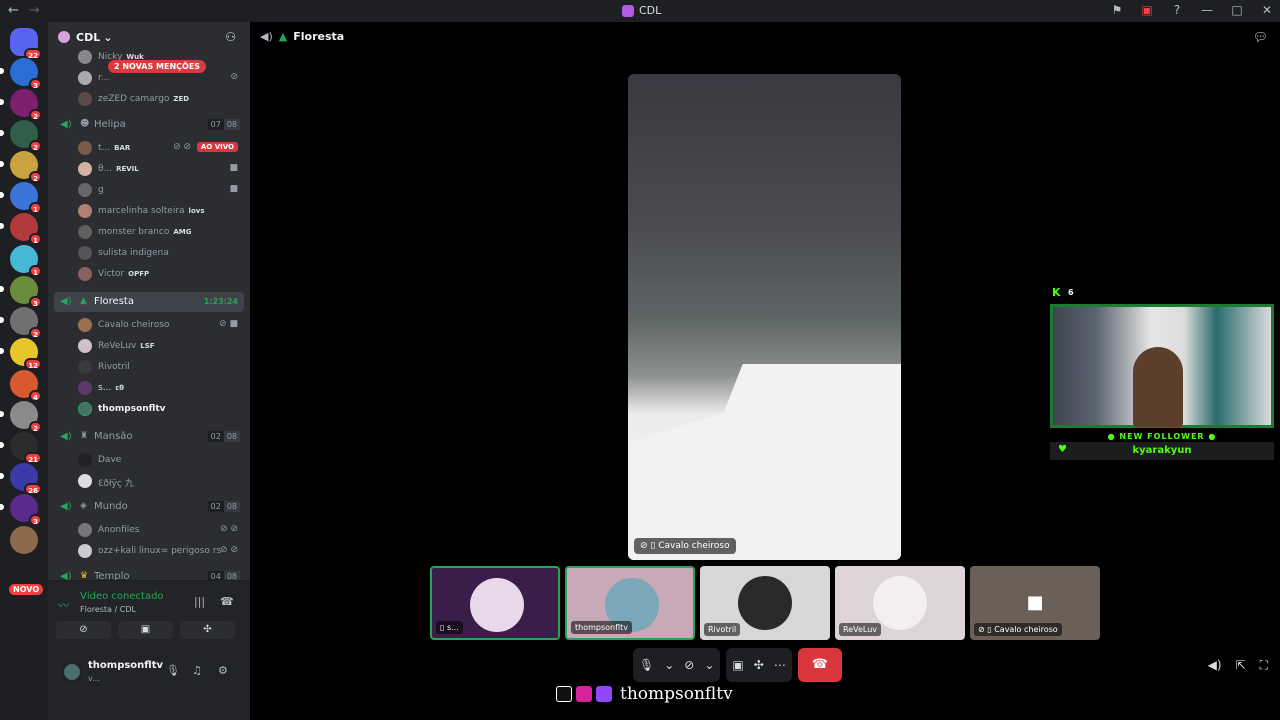 The image size is (1280, 720). I want to click on server-icon: 21, so click(26, 448).